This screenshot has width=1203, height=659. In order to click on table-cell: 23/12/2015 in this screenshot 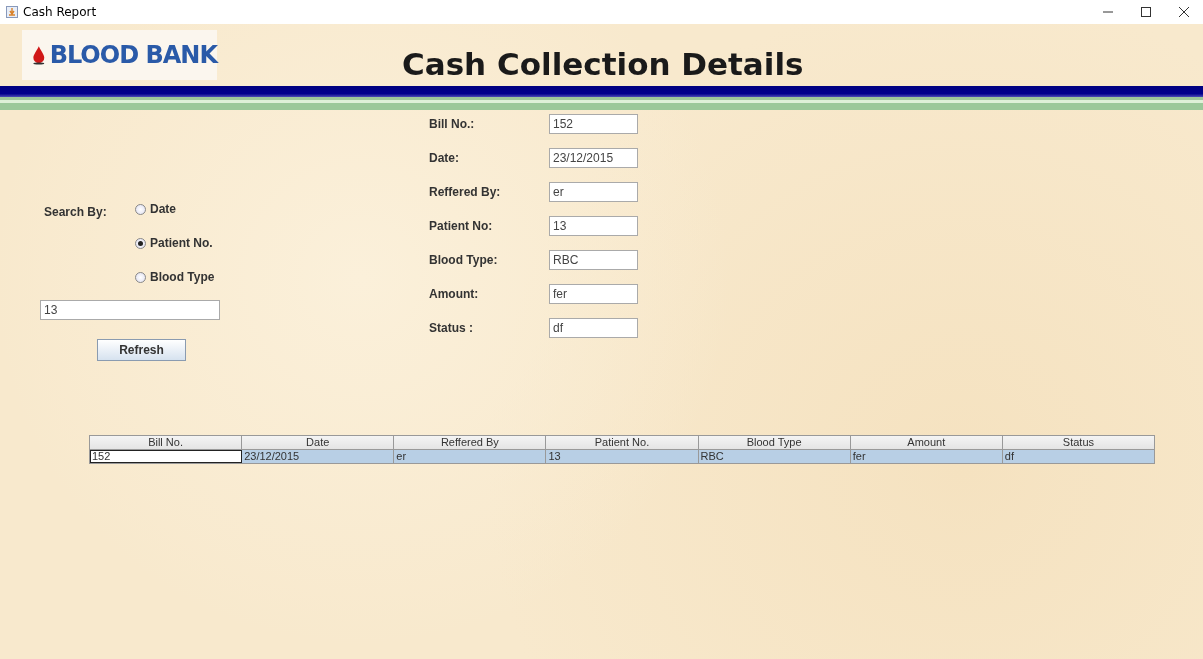, I will do `click(318, 456)`.